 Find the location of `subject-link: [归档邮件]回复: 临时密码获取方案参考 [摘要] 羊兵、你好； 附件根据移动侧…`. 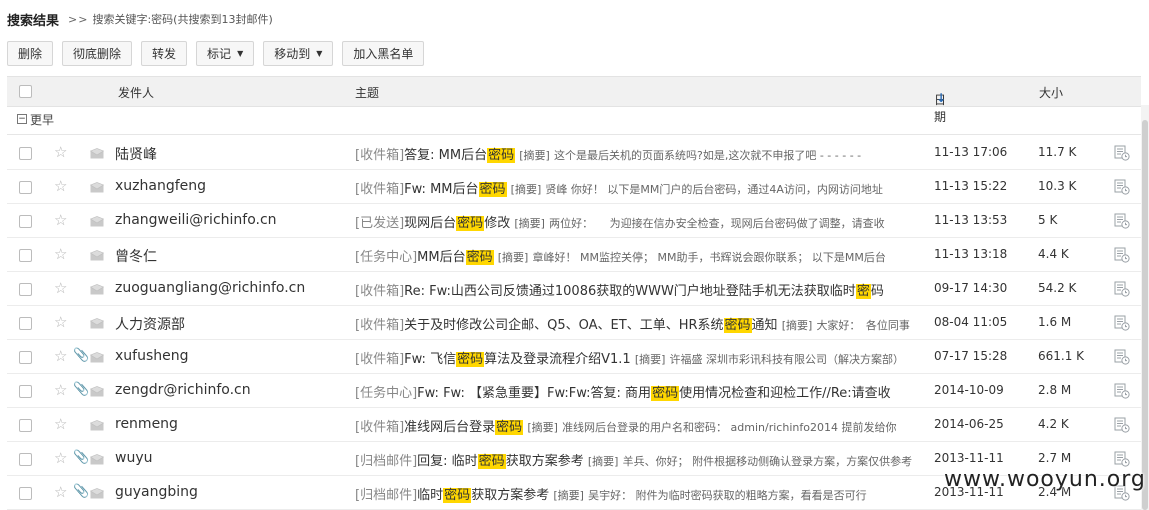

subject-link: [归档邮件]回复: 临时密码获取方案参考 [摘要] 羊兵、你好； 附件根据移动侧… is located at coordinates (635, 459).